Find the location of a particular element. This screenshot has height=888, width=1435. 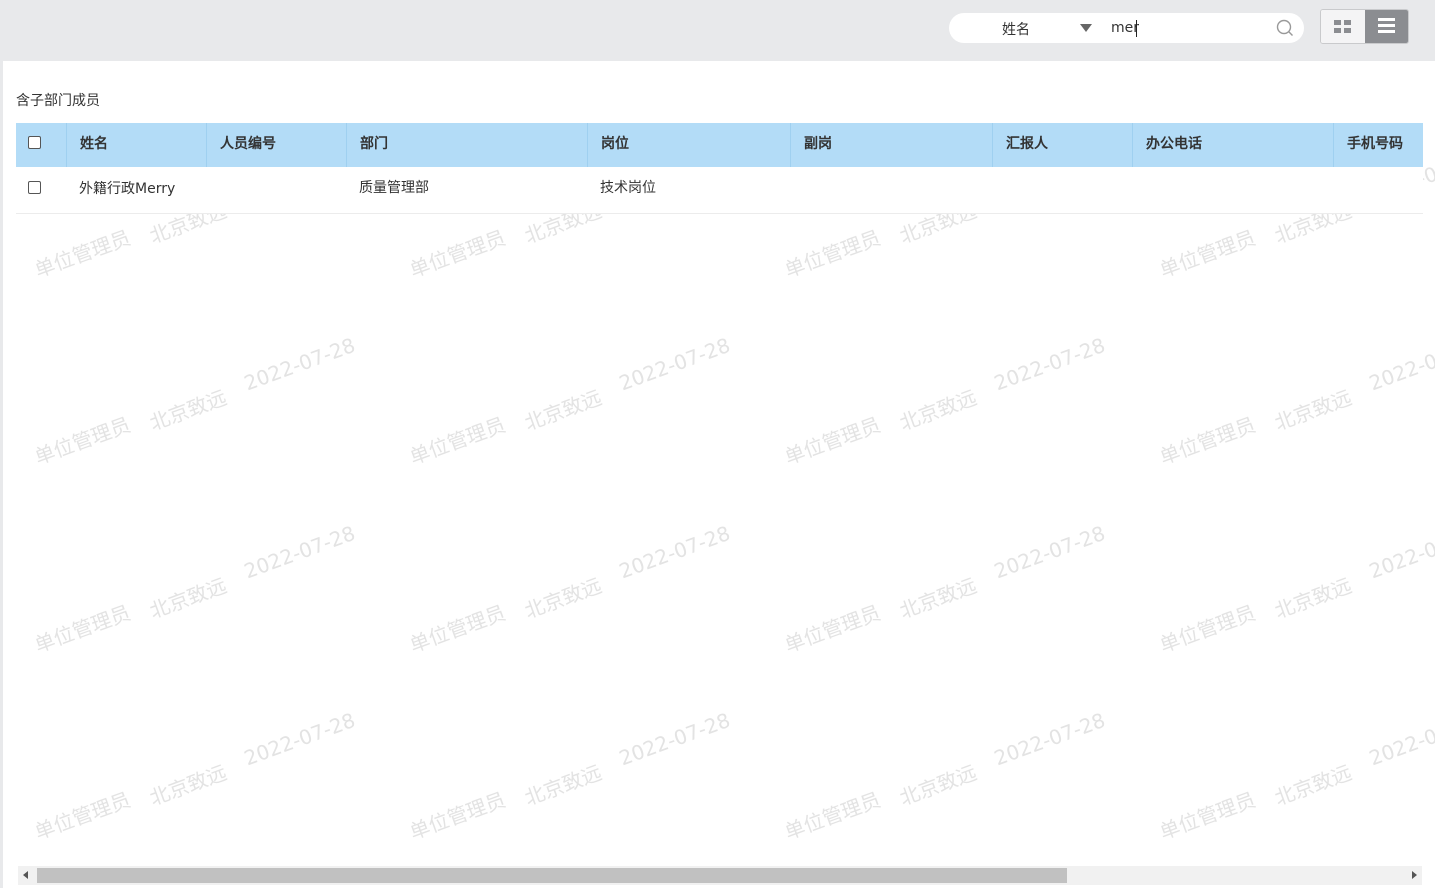

cell-mobile is located at coordinates (1378, 190).